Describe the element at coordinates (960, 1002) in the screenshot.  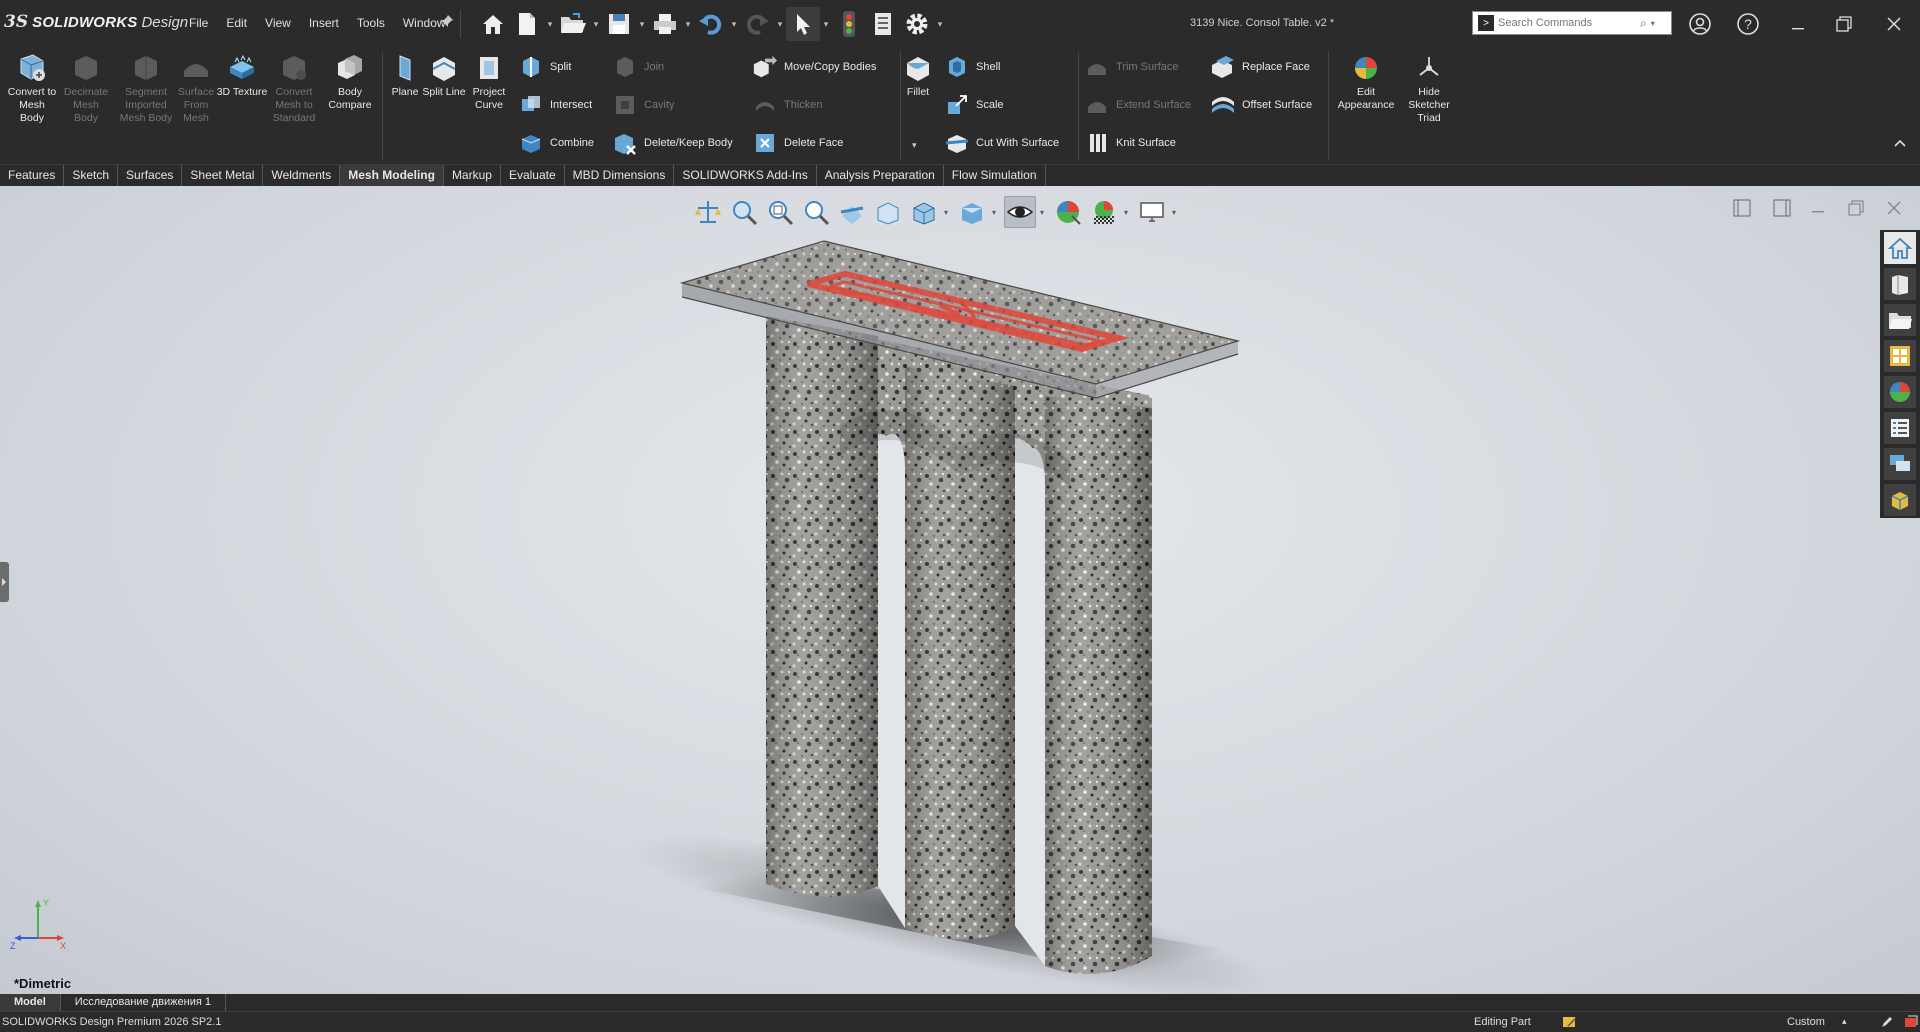
I see `model-motion-tabs: Model Исследование движения 1` at that location.